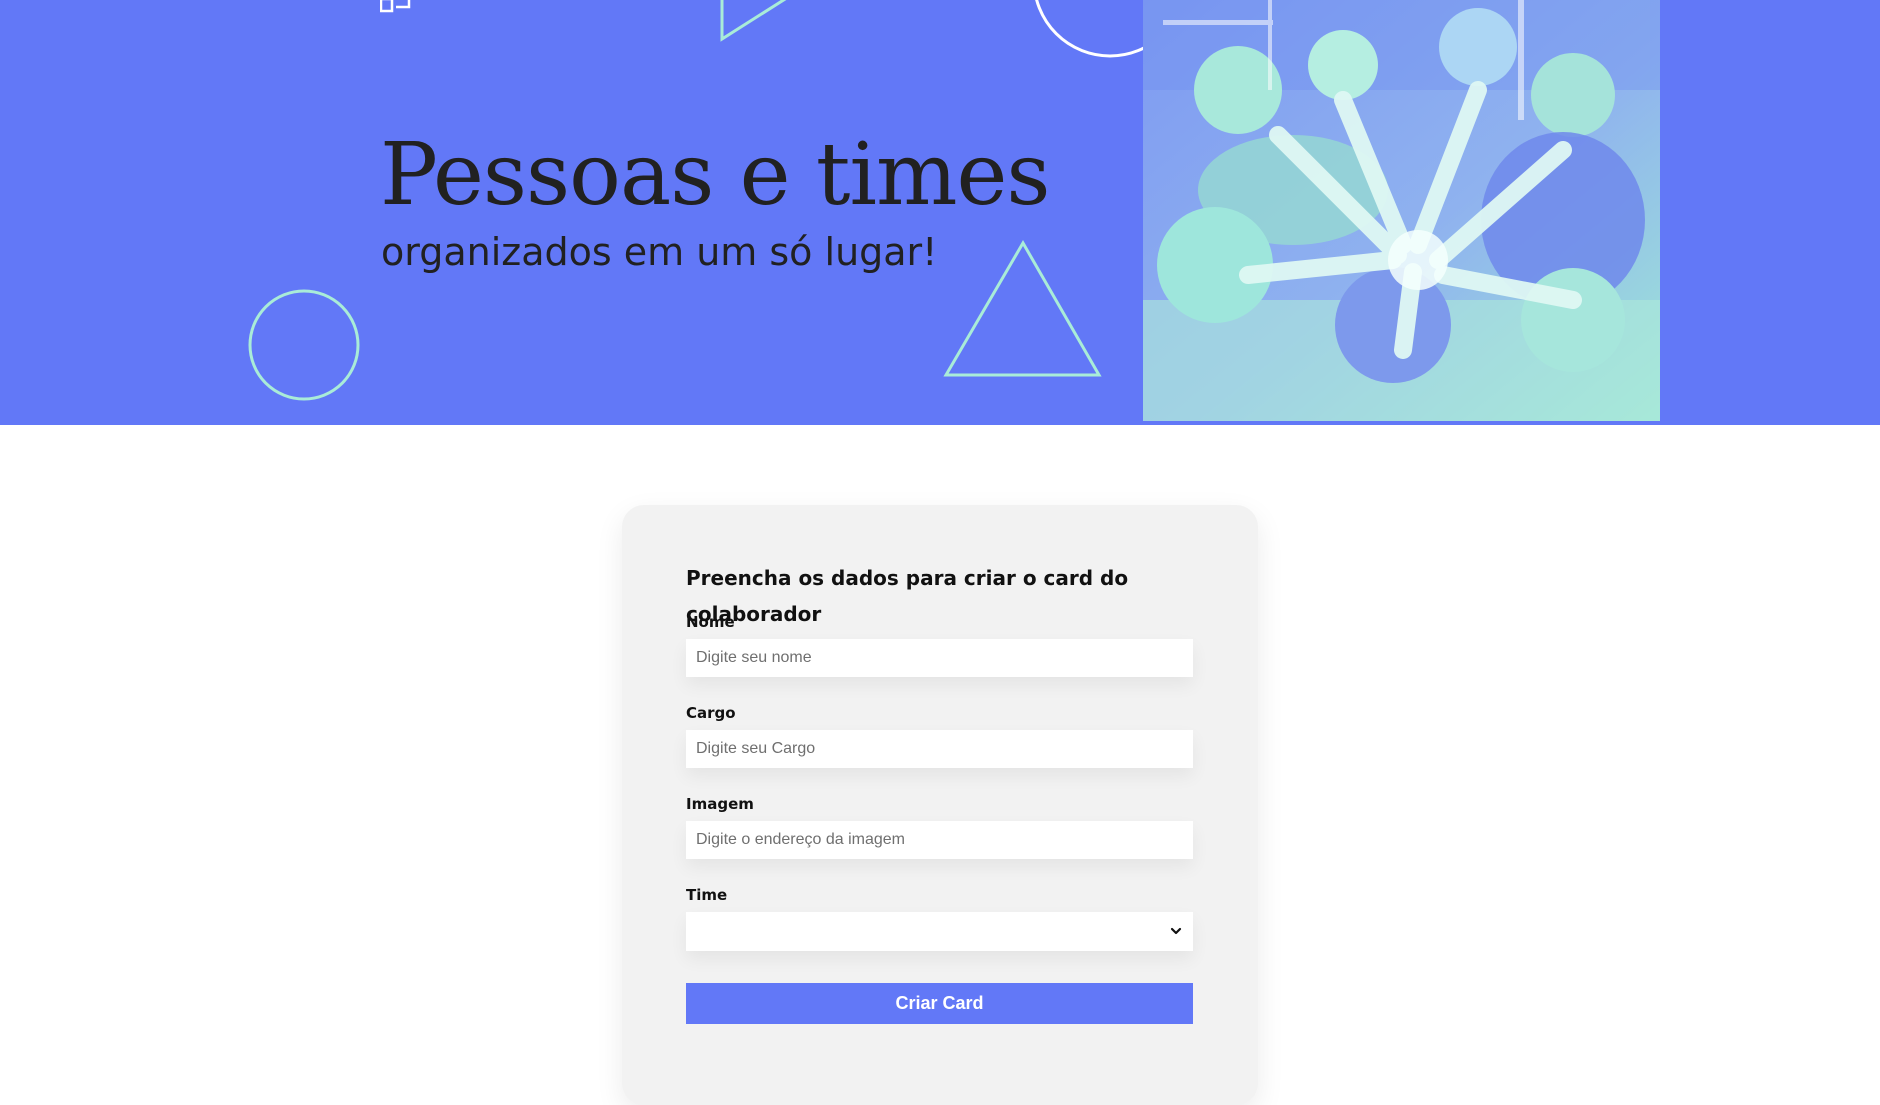  I want to click on role-label: Cargo, so click(711, 713).